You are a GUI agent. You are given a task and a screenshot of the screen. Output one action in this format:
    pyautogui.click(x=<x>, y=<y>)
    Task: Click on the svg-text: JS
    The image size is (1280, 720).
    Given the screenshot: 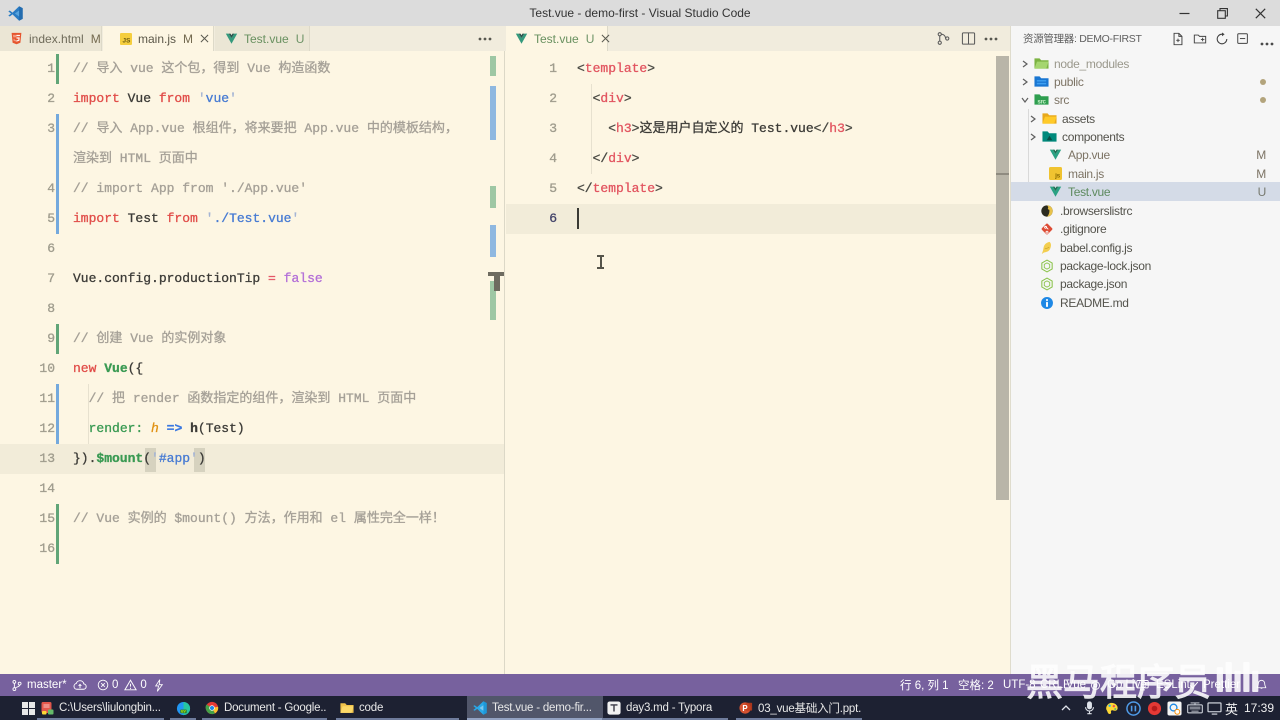 What is the action you would take?
    pyautogui.click(x=127, y=40)
    